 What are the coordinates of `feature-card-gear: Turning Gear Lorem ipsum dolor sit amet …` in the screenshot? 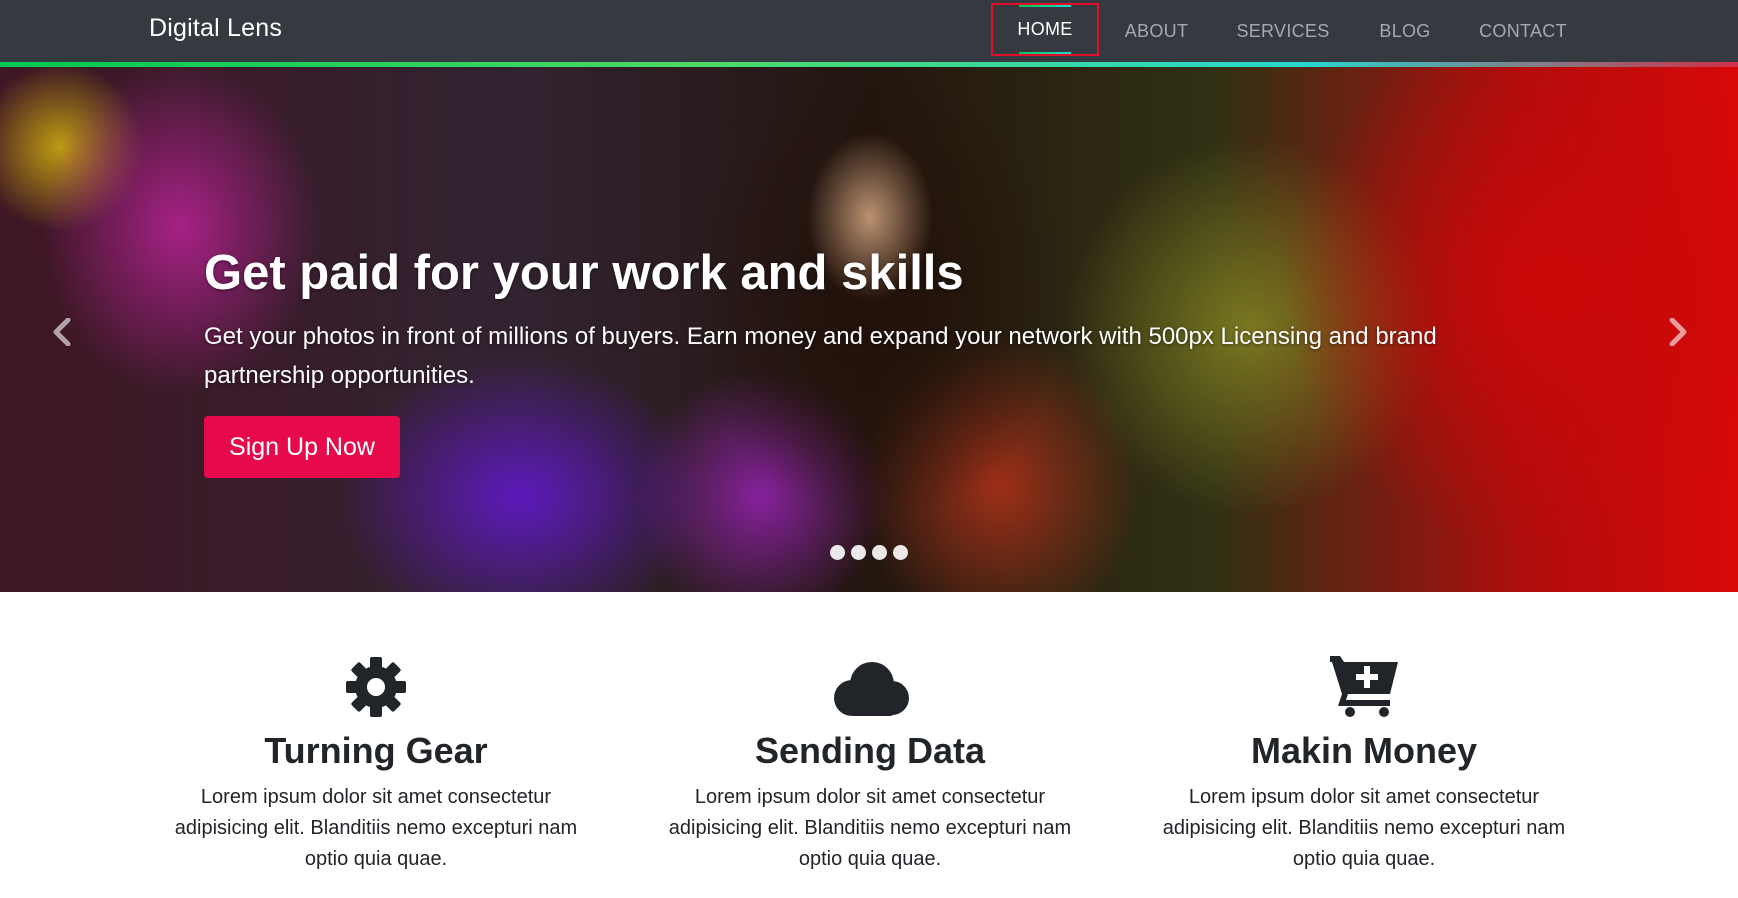 It's located at (376, 762).